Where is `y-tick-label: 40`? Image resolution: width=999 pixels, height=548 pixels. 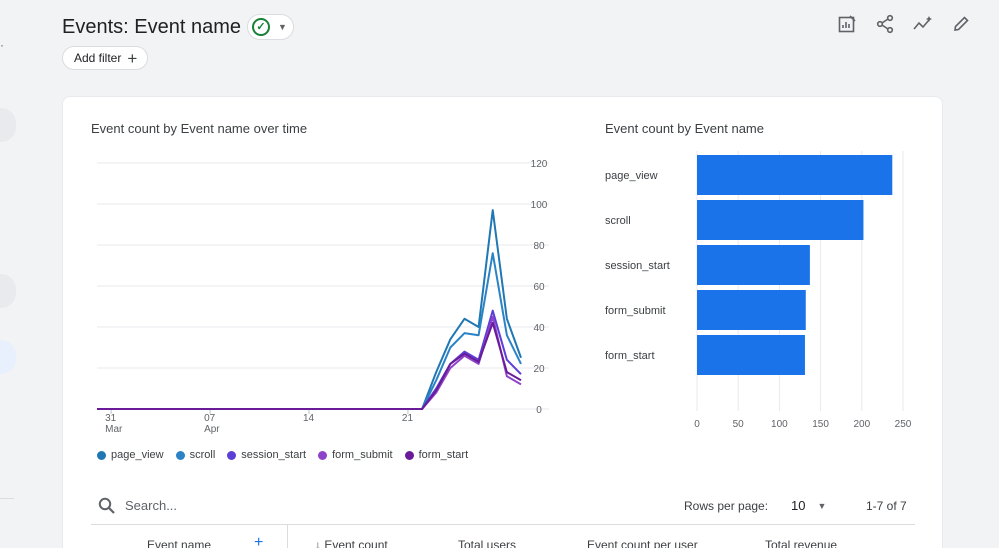
y-tick-label: 40 is located at coordinates (539, 328).